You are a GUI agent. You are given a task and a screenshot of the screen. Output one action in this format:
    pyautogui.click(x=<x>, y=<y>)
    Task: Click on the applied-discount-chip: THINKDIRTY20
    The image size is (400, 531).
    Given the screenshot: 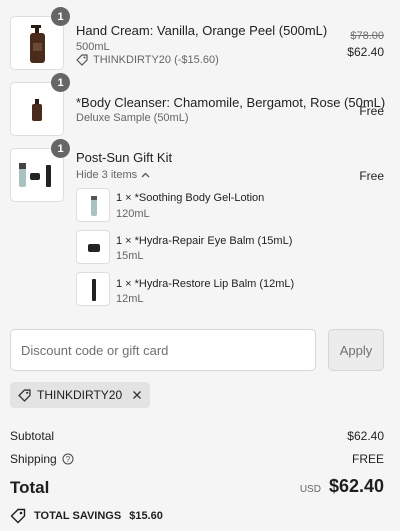 What is the action you would take?
    pyautogui.click(x=80, y=395)
    